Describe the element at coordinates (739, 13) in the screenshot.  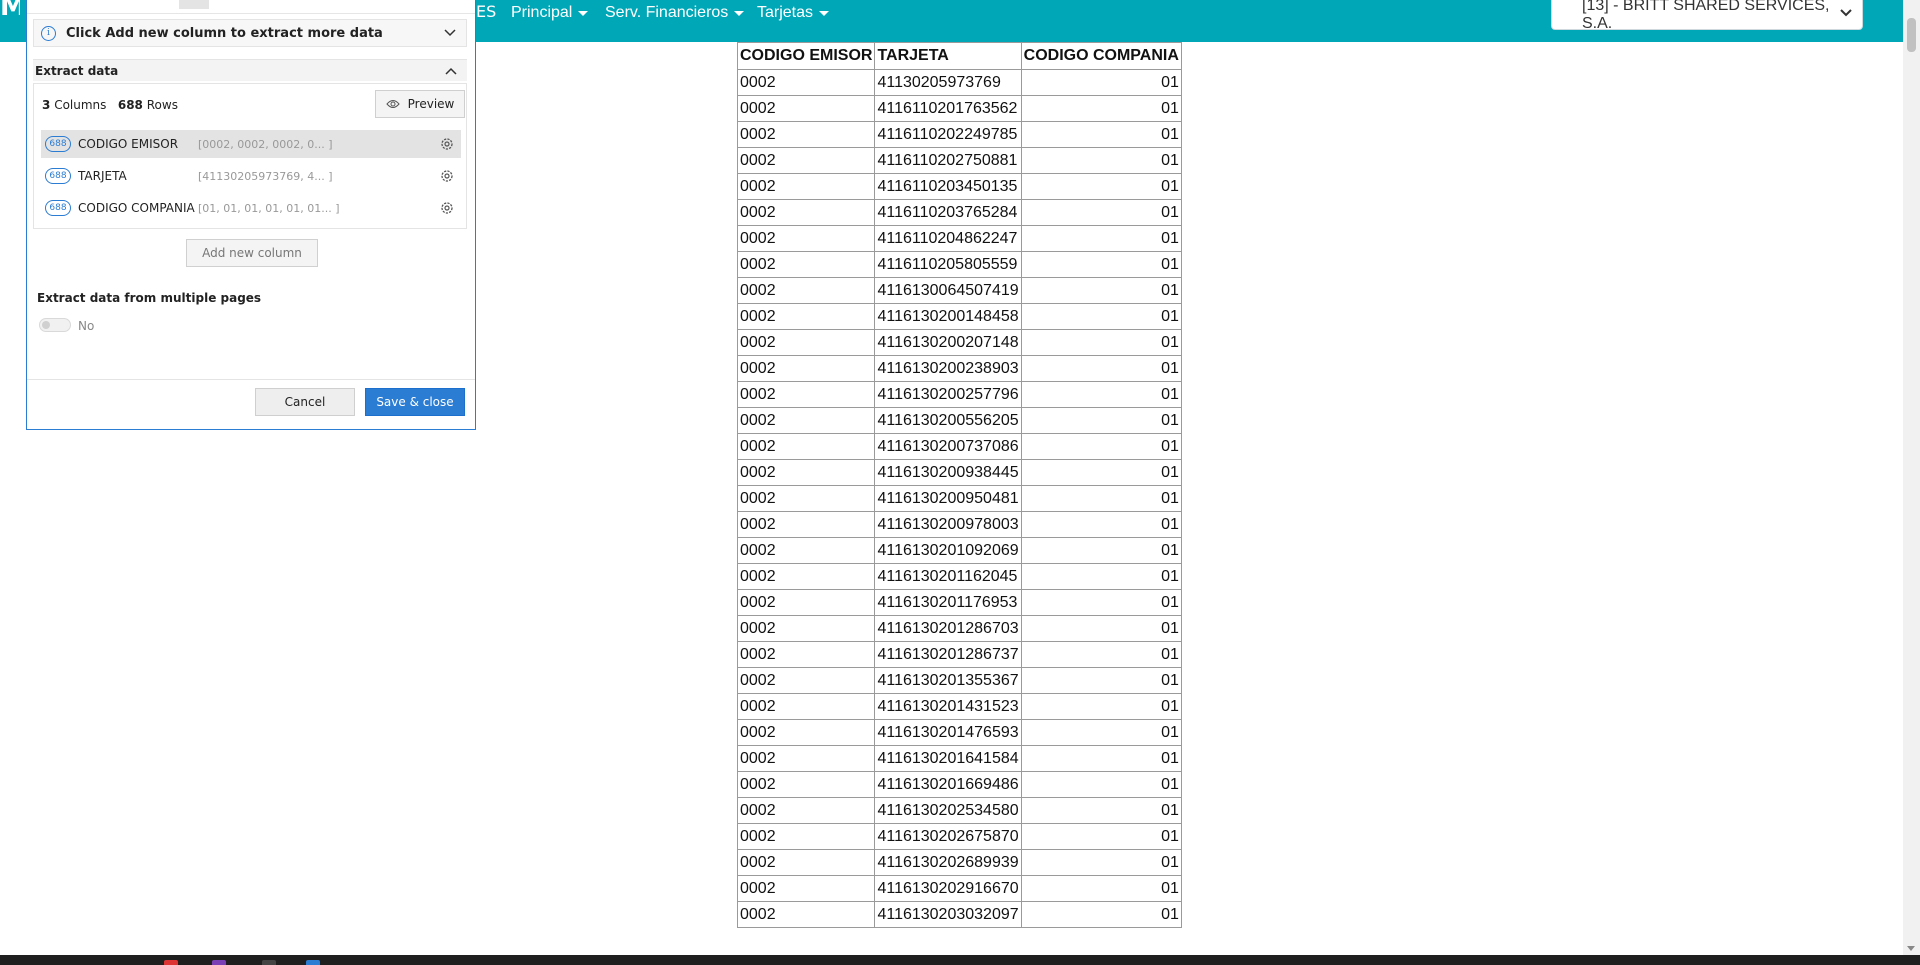
I see `caret-down-icon` at that location.